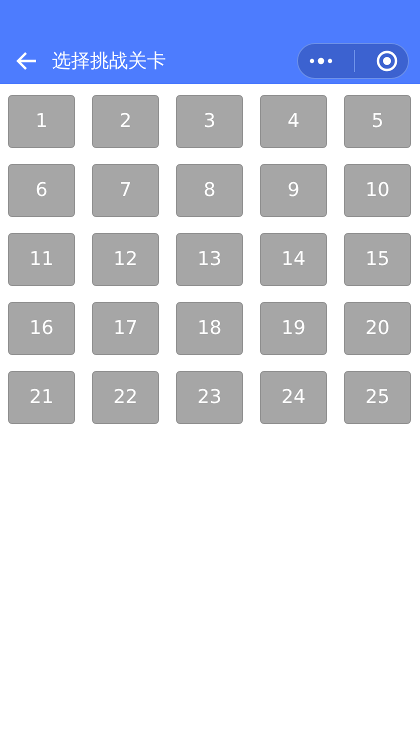  Describe the element at coordinates (387, 61) in the screenshot. I see `close-icon` at that location.